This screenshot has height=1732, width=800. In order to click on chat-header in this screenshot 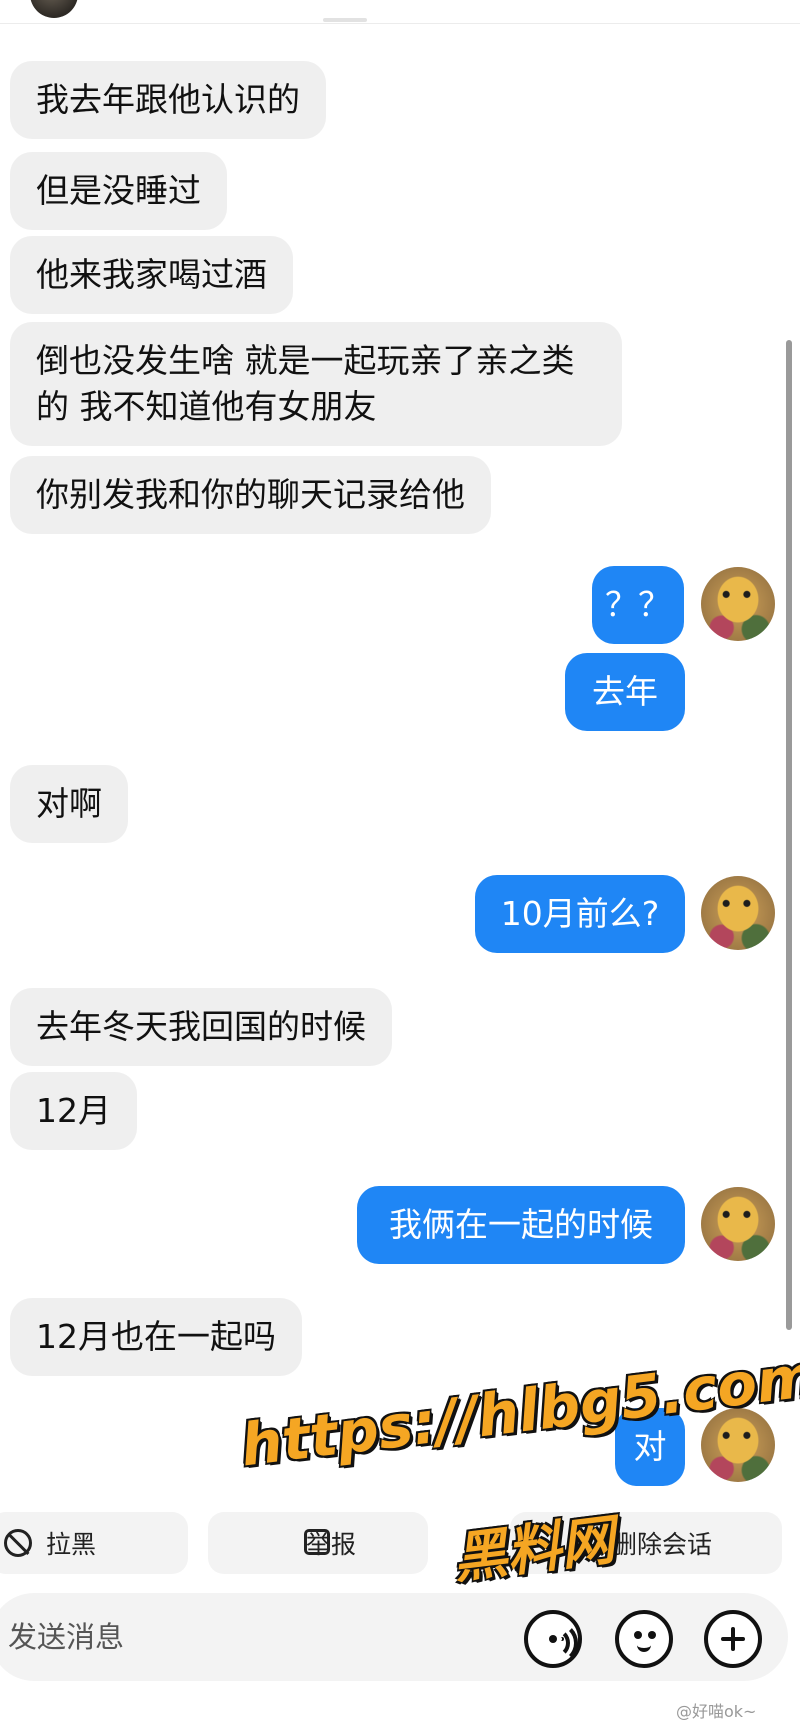, I will do `click(400, 12)`.